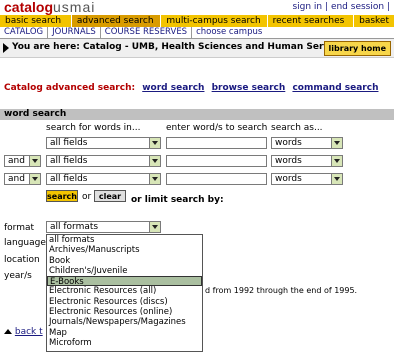  What do you see at coordinates (124, 271) in the screenshot?
I see `format-option: Children's/Juvenile` at bounding box center [124, 271].